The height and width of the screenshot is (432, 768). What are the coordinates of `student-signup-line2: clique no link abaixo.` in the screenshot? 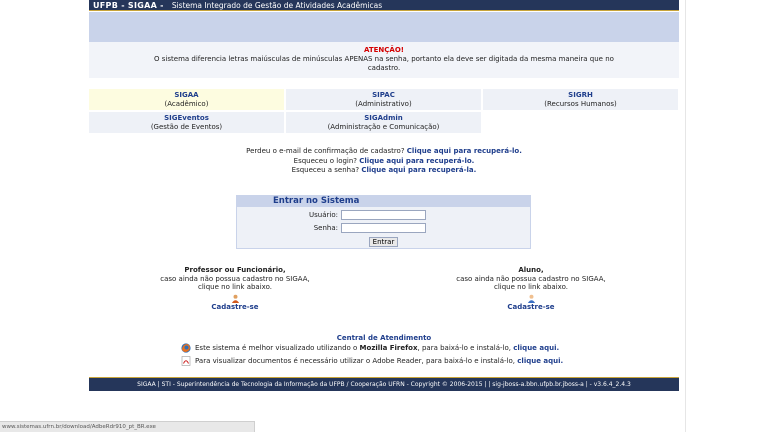 It's located at (531, 287).